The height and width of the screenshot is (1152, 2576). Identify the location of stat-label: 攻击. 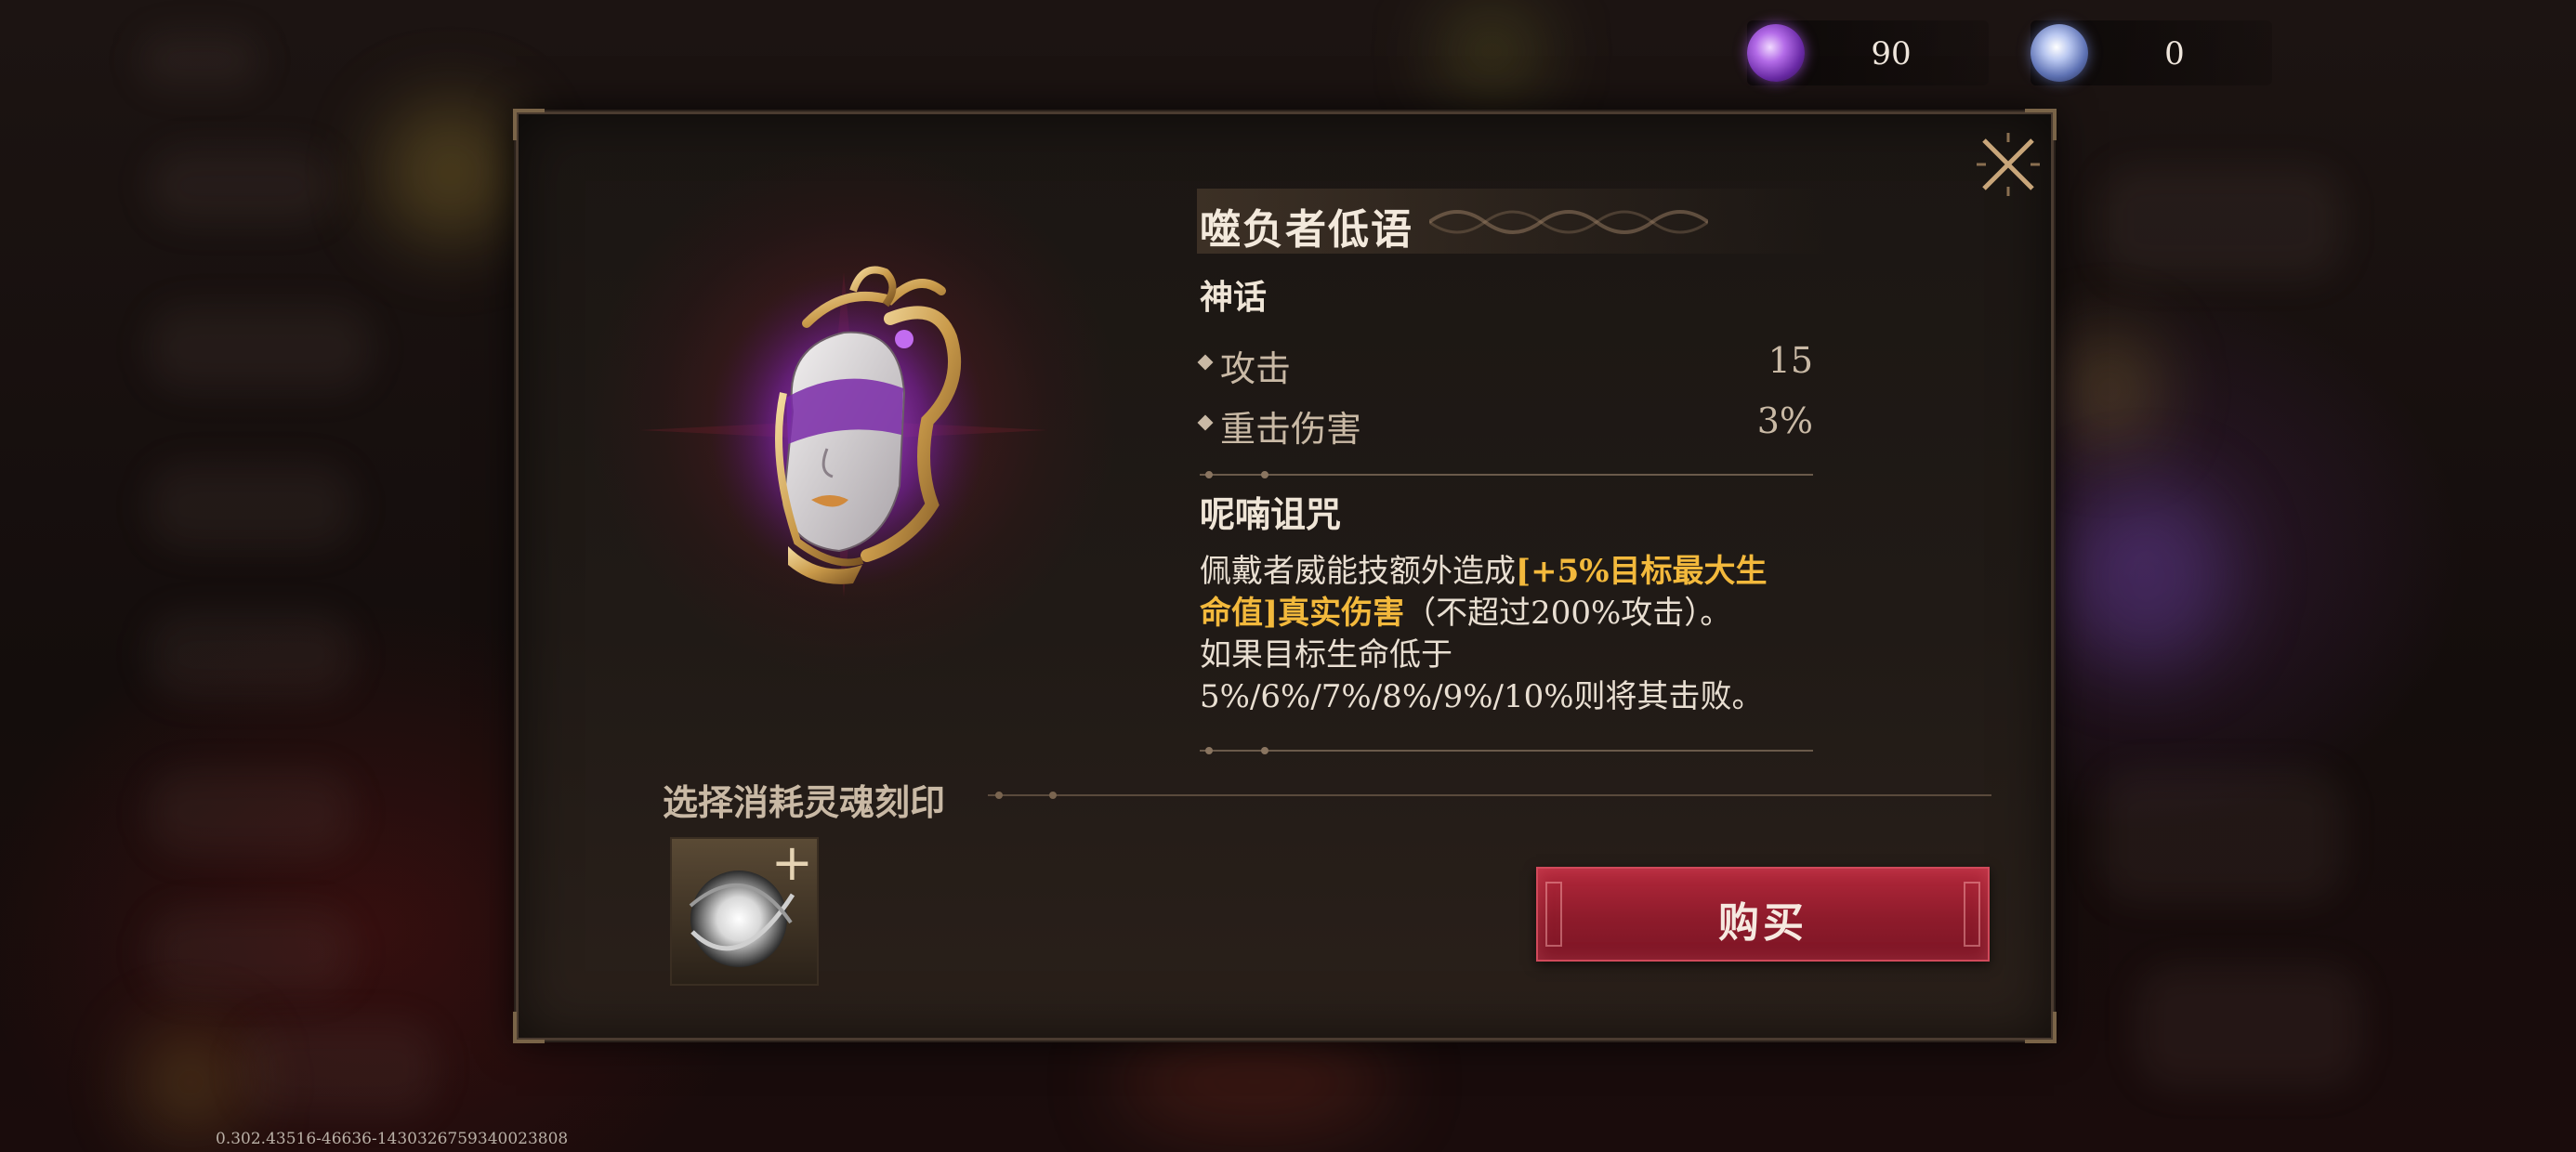
(1256, 368).